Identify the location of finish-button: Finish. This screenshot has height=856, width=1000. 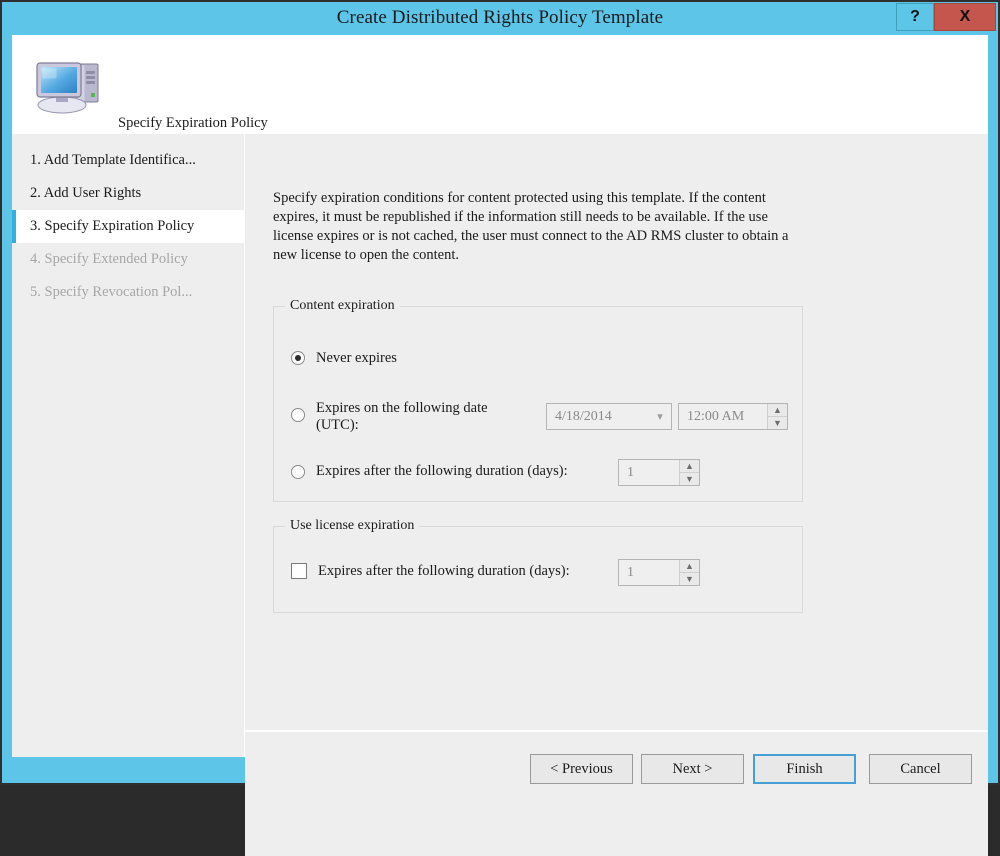
(804, 769).